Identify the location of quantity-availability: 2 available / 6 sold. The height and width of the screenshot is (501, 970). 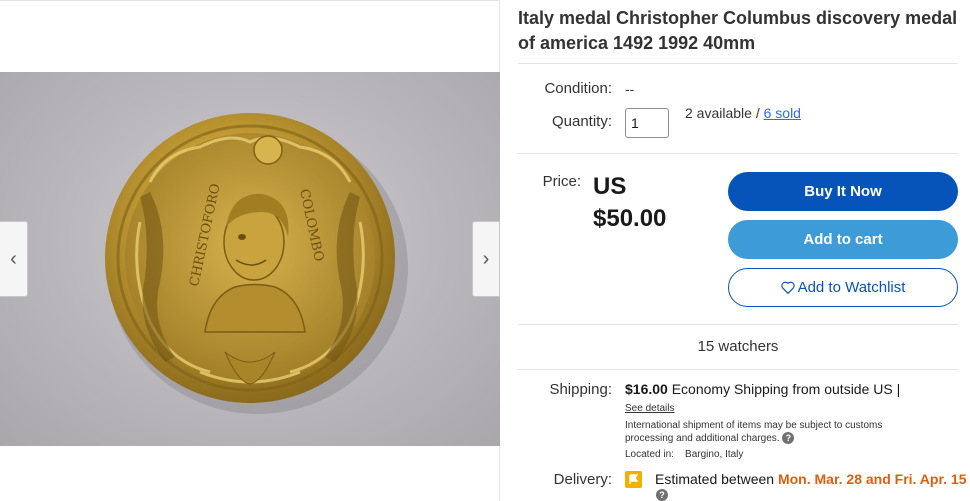
(743, 113).